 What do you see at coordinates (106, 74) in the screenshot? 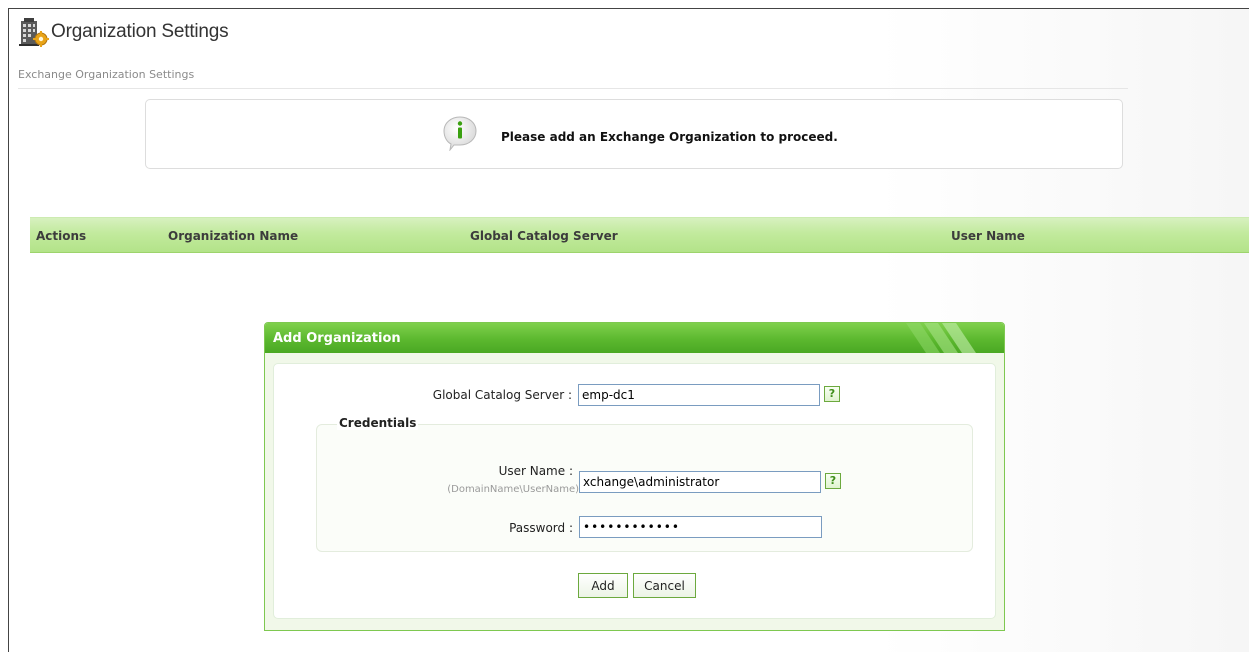
I see `page-subtitle: Exchange Organization Settings` at bounding box center [106, 74].